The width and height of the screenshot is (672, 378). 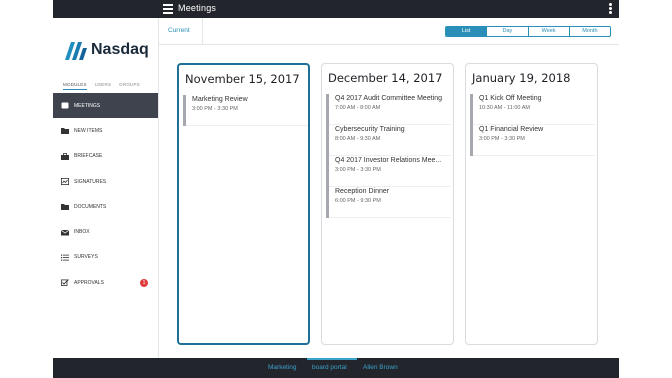 What do you see at coordinates (90, 206) in the screenshot?
I see `sidebar-item-label: DOCUMENTS` at bounding box center [90, 206].